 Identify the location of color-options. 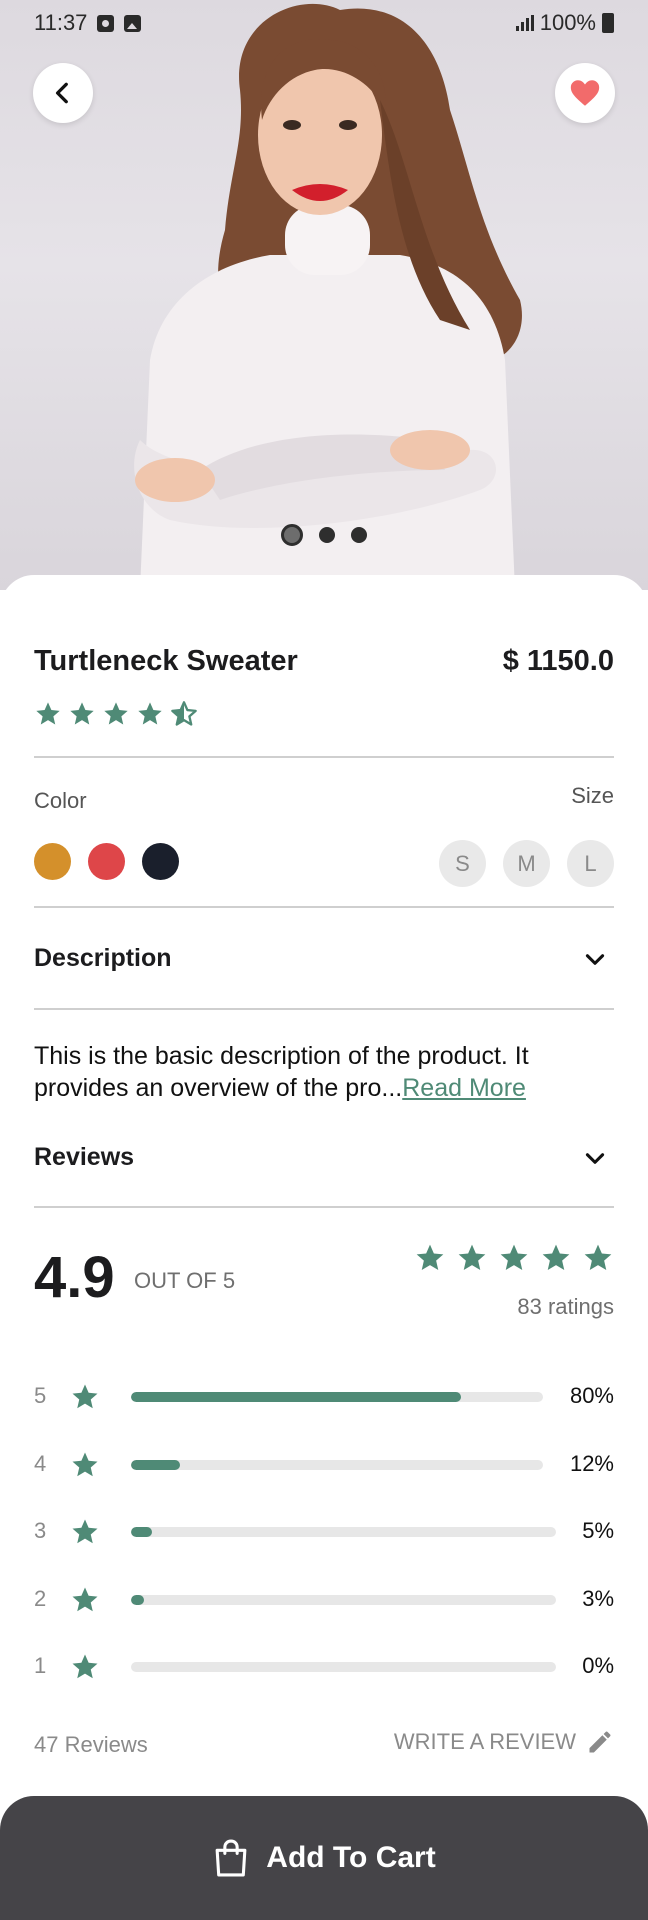
(106, 861).